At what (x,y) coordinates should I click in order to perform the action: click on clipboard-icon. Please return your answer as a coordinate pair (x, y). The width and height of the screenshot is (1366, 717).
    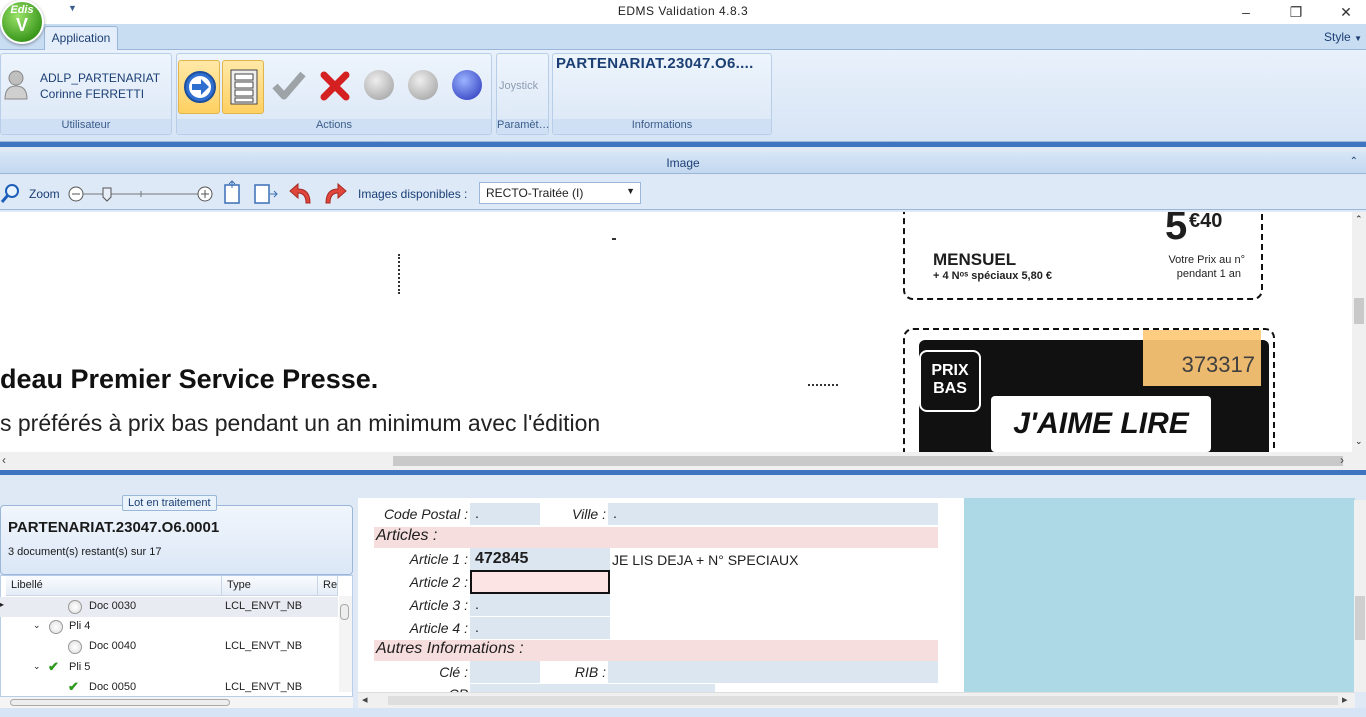
    Looking at the image, I should click on (244, 87).